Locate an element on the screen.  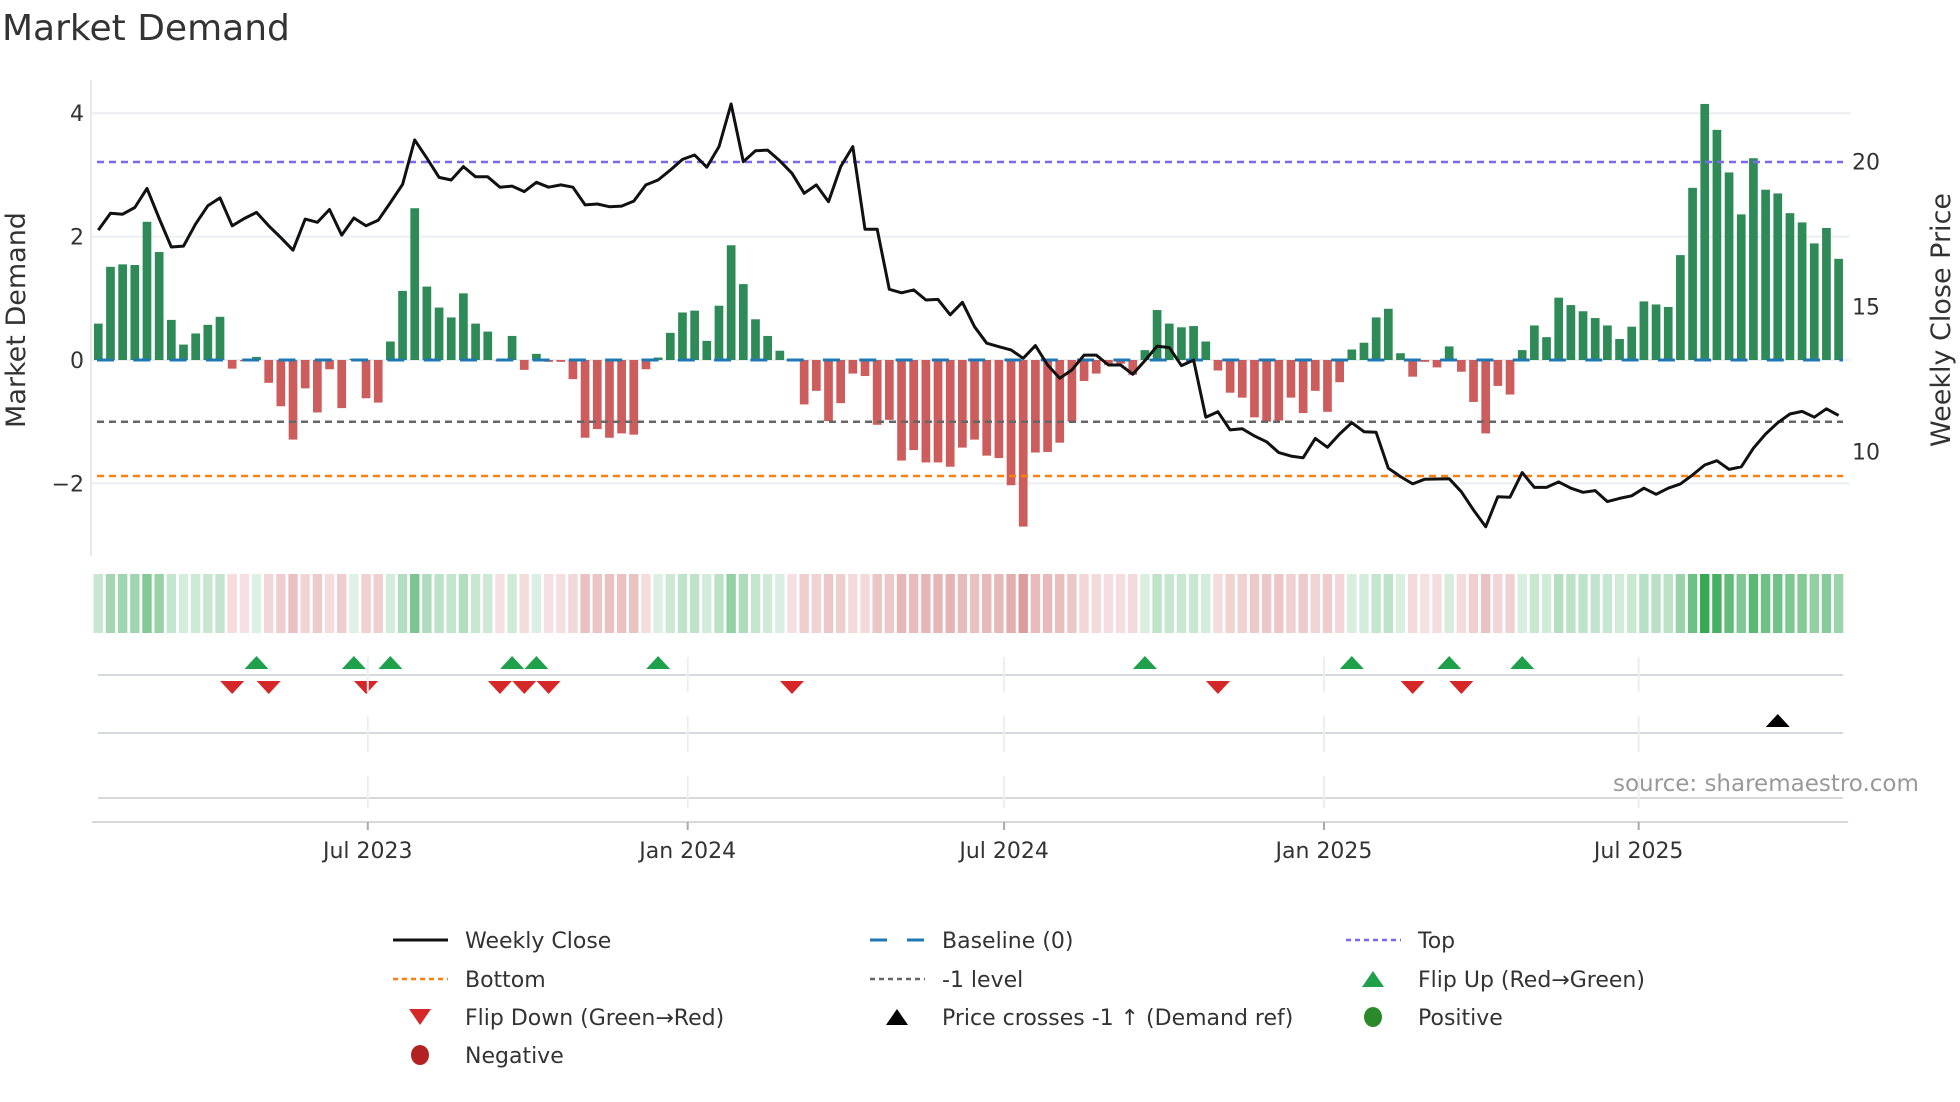
y-tick-label: −2 is located at coordinates (68, 484).